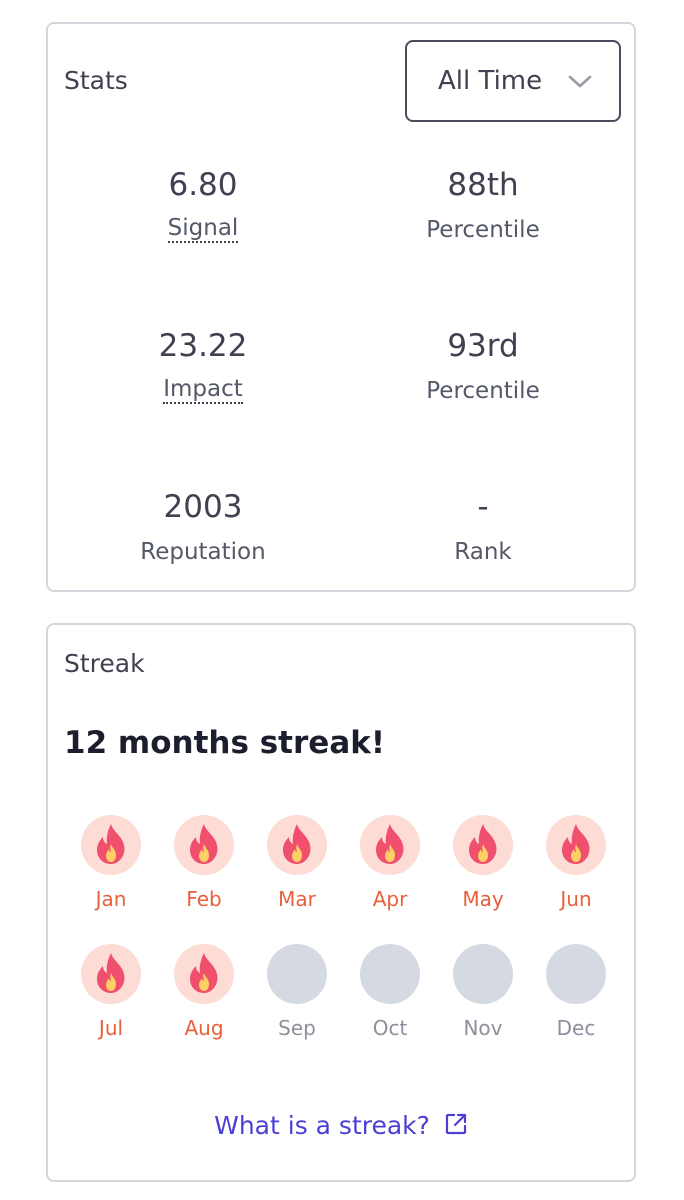 This screenshot has height=1200, width=684. What do you see at coordinates (111, 1028) in the screenshot?
I see `month-label: Jul` at bounding box center [111, 1028].